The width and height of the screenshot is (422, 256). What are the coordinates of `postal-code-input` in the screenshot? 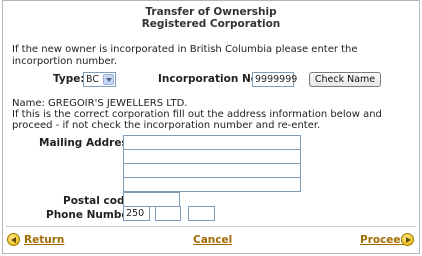 It's located at (151, 199).